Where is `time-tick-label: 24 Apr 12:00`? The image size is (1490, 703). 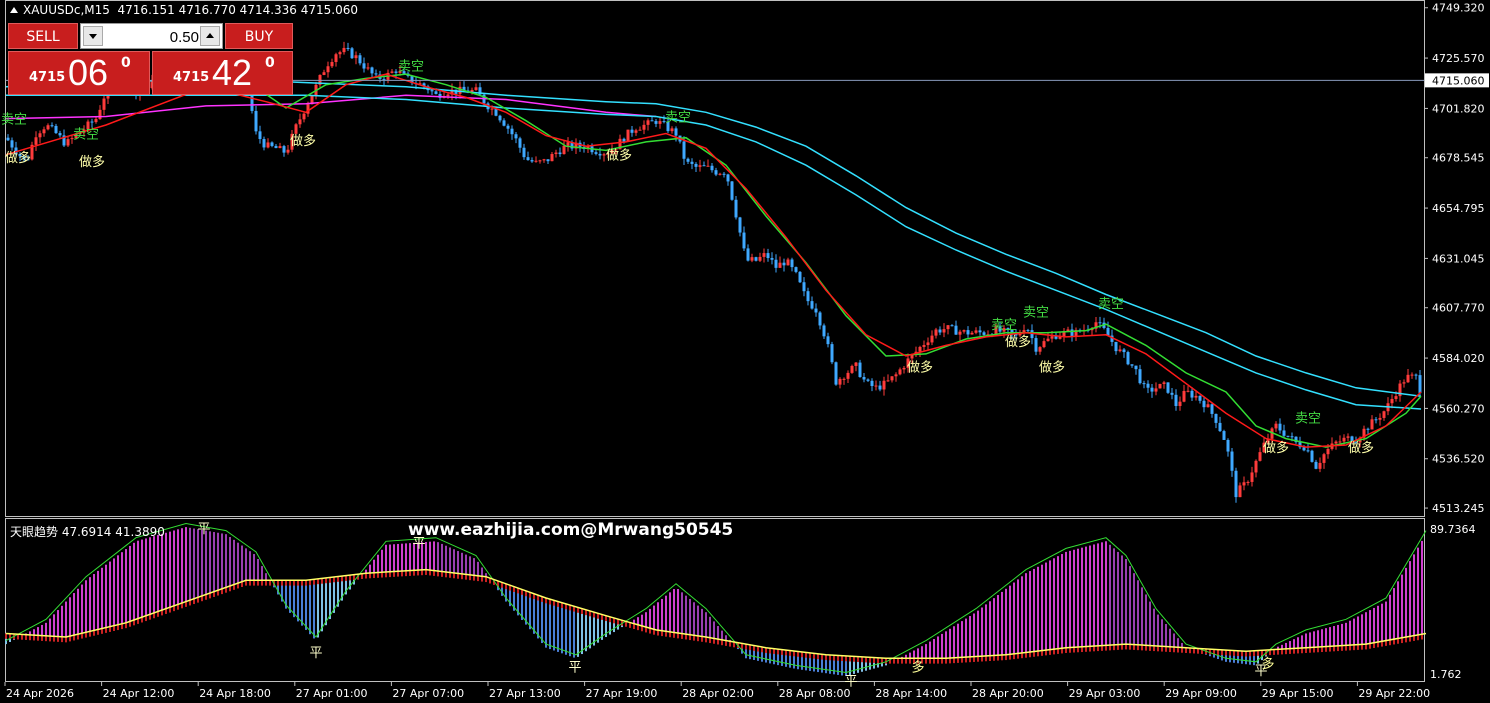 time-tick-label: 24 Apr 12:00 is located at coordinates (139, 693).